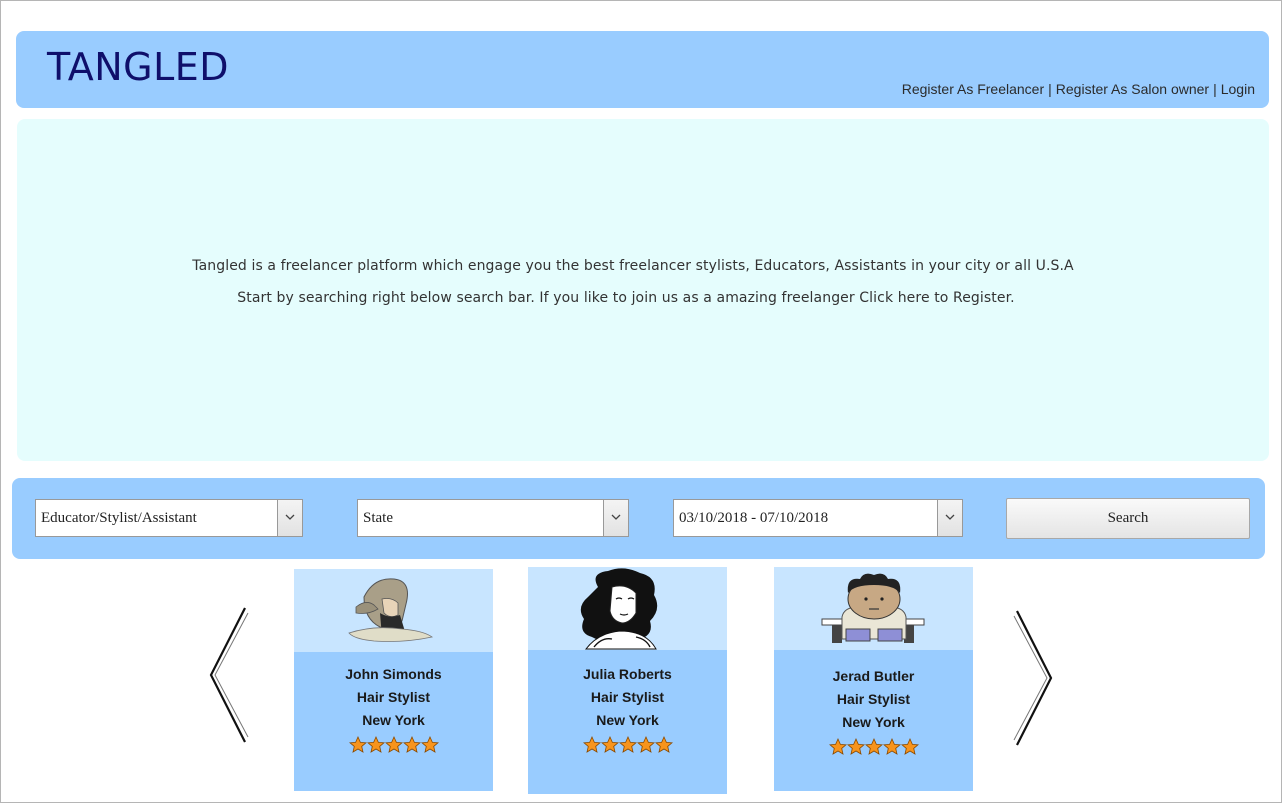 This screenshot has width=1282, height=803. I want to click on cartoon-boy-avatar, so click(873, 608).